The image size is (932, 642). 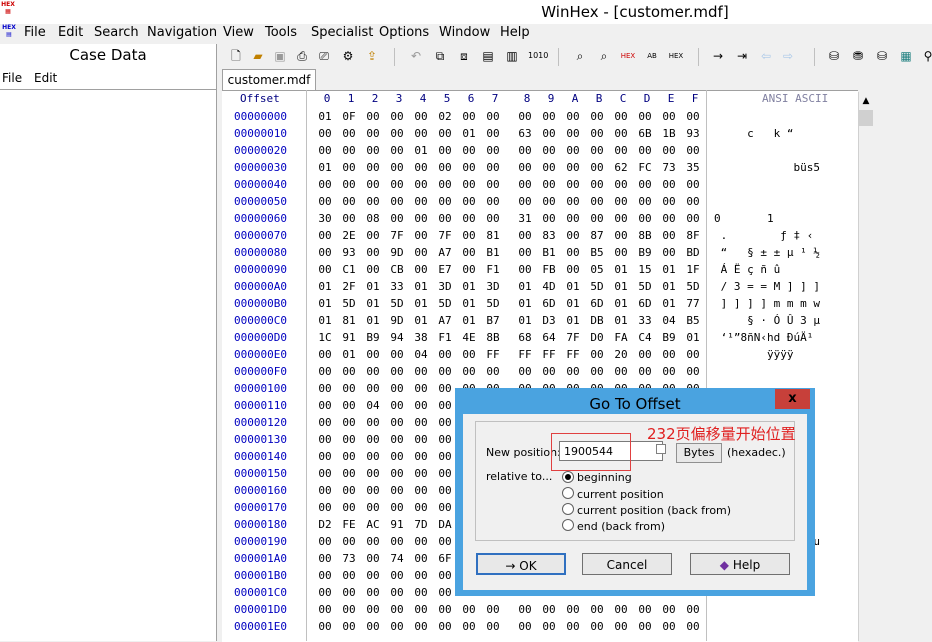 I want to click on hex-byte: 87, so click(x=597, y=235).